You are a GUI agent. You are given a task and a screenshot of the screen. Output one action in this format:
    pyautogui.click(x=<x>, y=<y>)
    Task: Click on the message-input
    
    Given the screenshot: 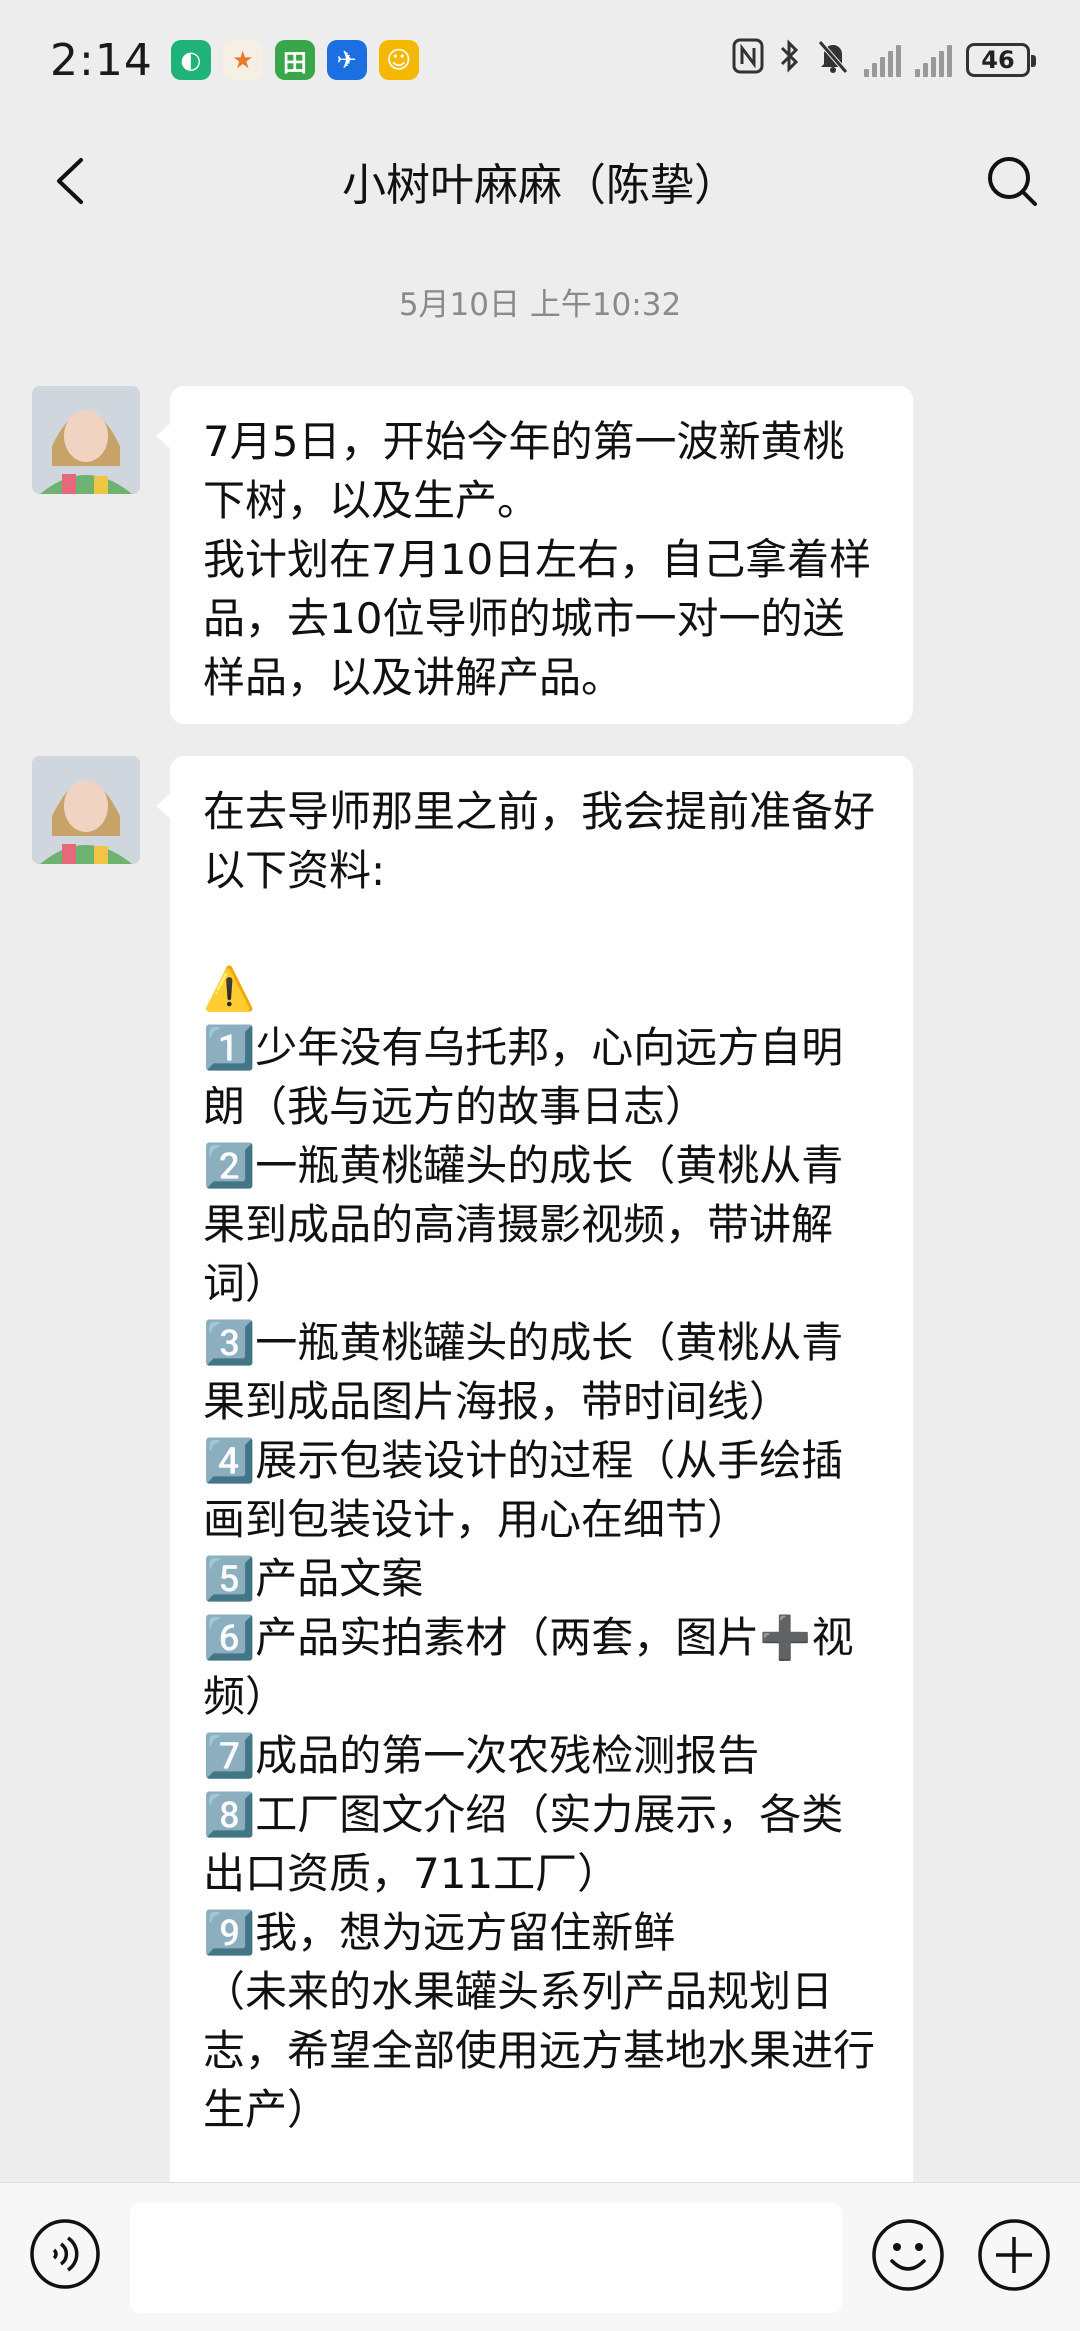 What is the action you would take?
    pyautogui.click(x=486, y=2258)
    